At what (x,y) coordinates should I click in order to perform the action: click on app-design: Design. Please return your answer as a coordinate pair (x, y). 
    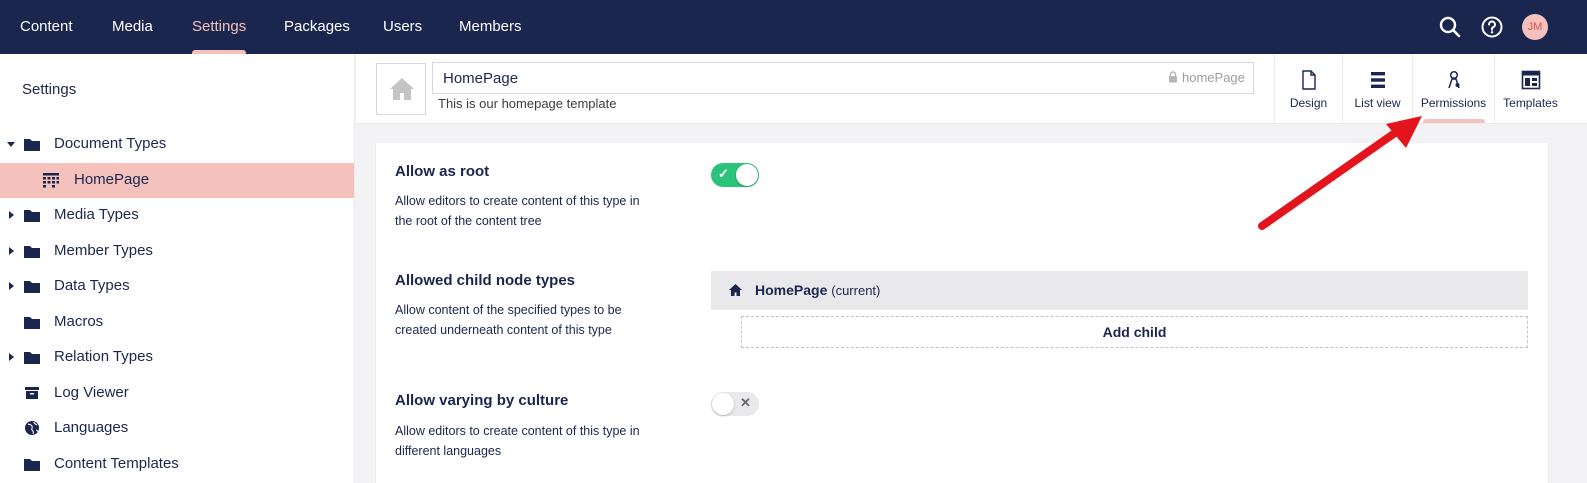
    Looking at the image, I should click on (1308, 89).